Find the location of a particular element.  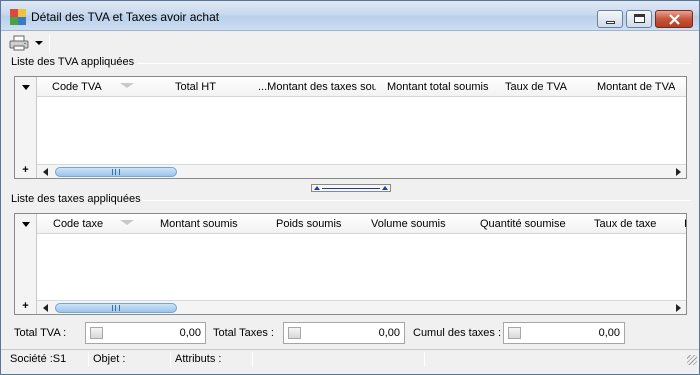

taxes-section-label: Liste des taxes appliquées is located at coordinates (76, 199).